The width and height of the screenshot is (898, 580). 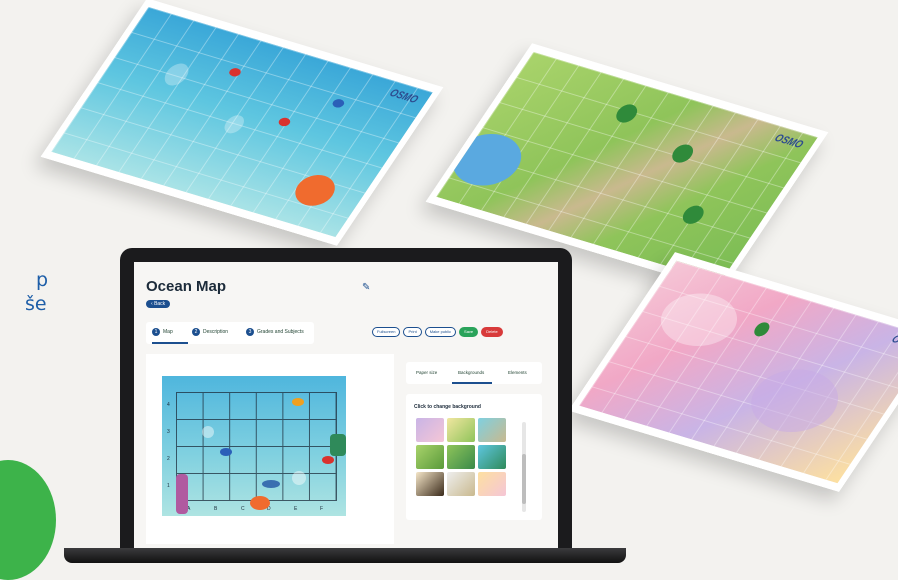 I want to click on tab-number: 2, so click(x=196, y=332).